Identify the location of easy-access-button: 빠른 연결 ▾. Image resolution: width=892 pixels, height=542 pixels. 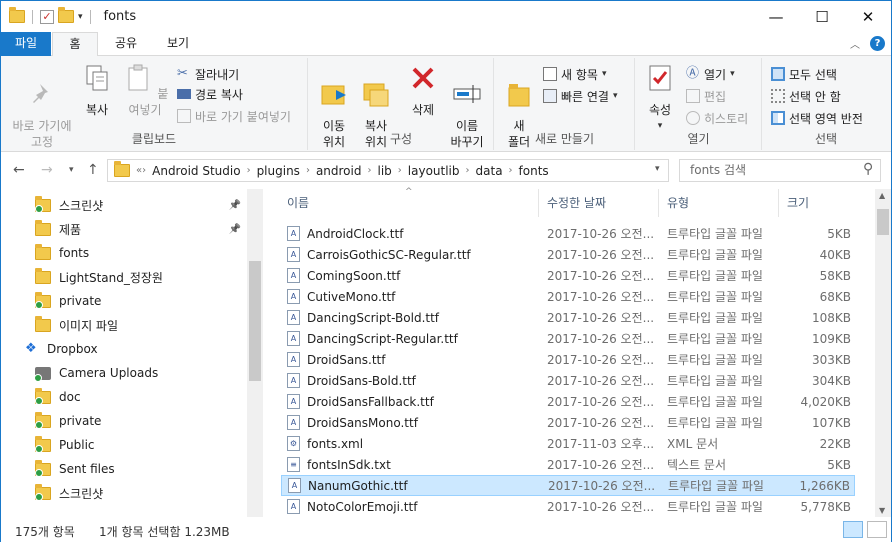
(580, 96).